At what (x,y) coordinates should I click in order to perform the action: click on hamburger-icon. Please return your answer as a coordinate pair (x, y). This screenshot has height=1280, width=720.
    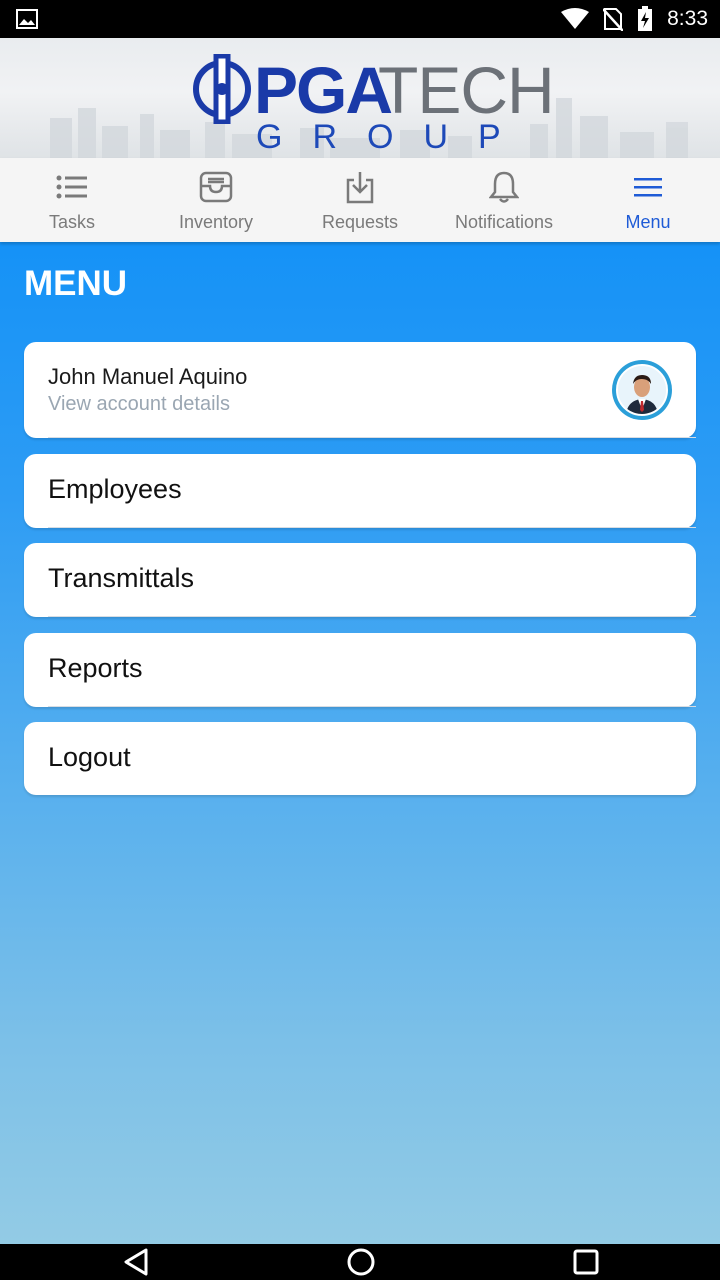
    Looking at the image, I should click on (648, 187).